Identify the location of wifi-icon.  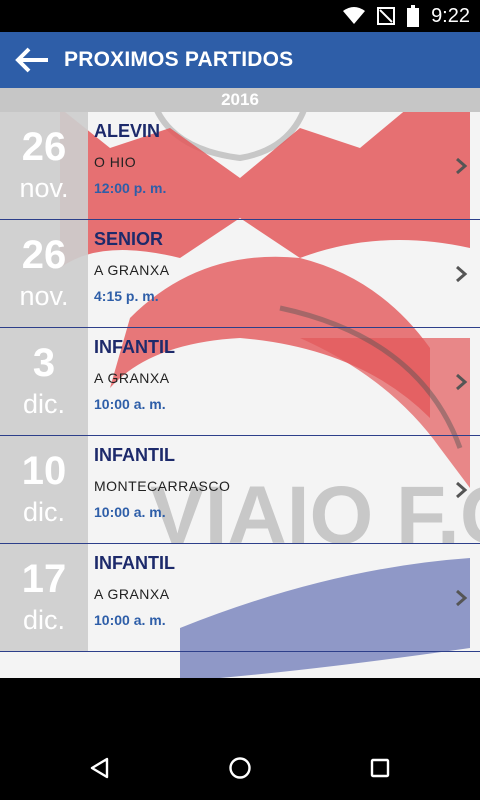
(354, 15).